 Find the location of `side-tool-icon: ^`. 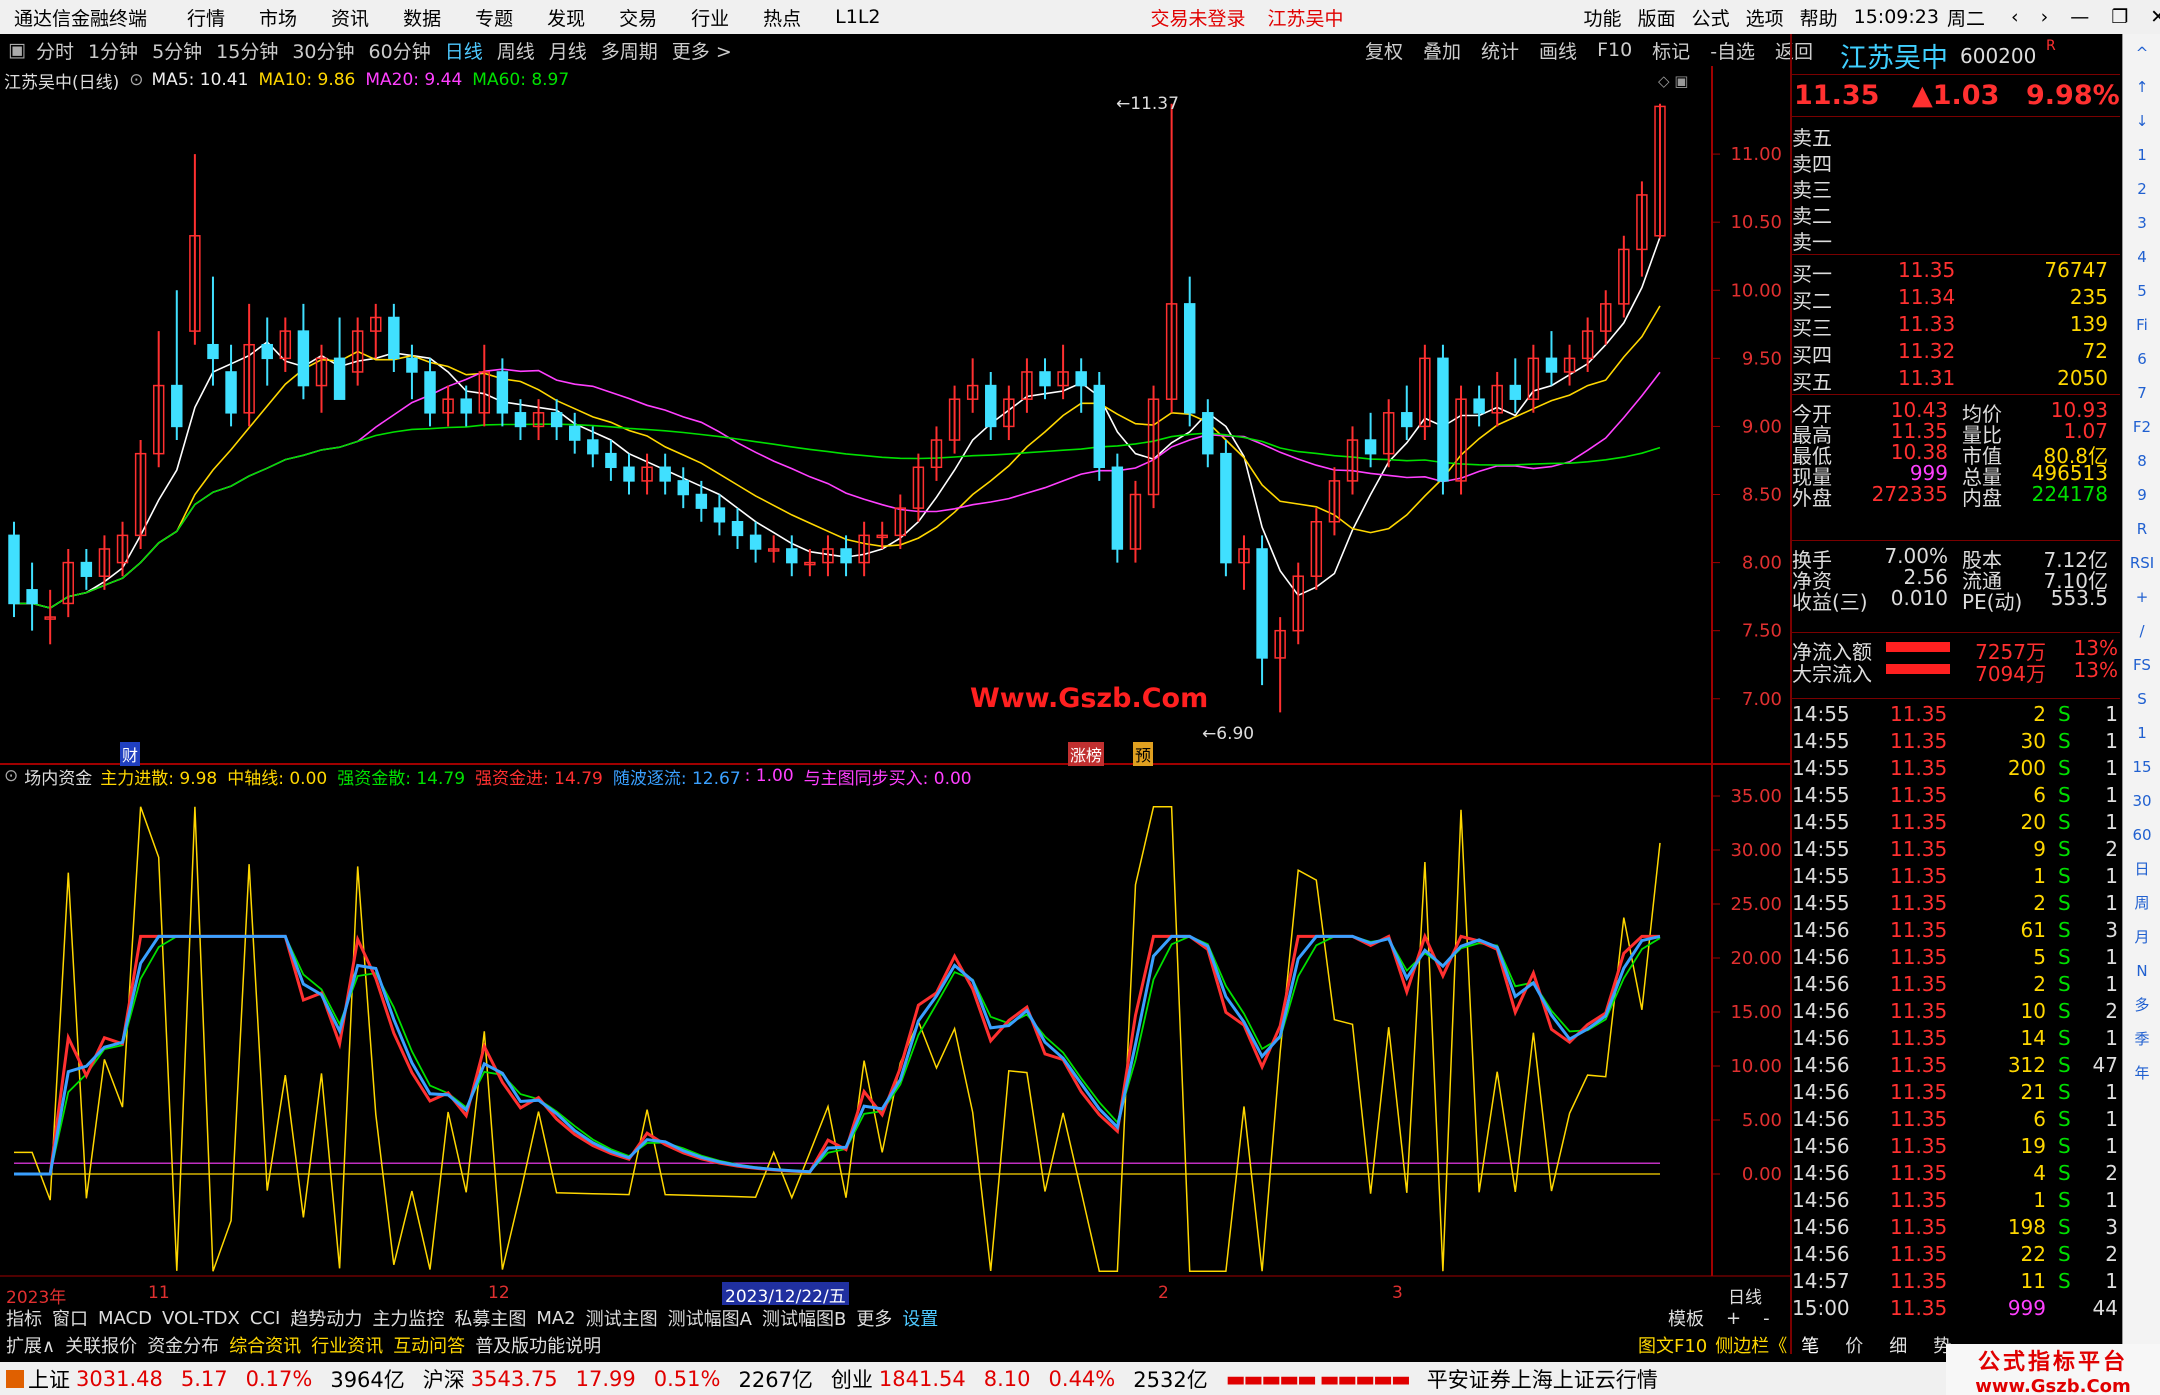

side-tool-icon: ^ is located at coordinates (2142, 53).